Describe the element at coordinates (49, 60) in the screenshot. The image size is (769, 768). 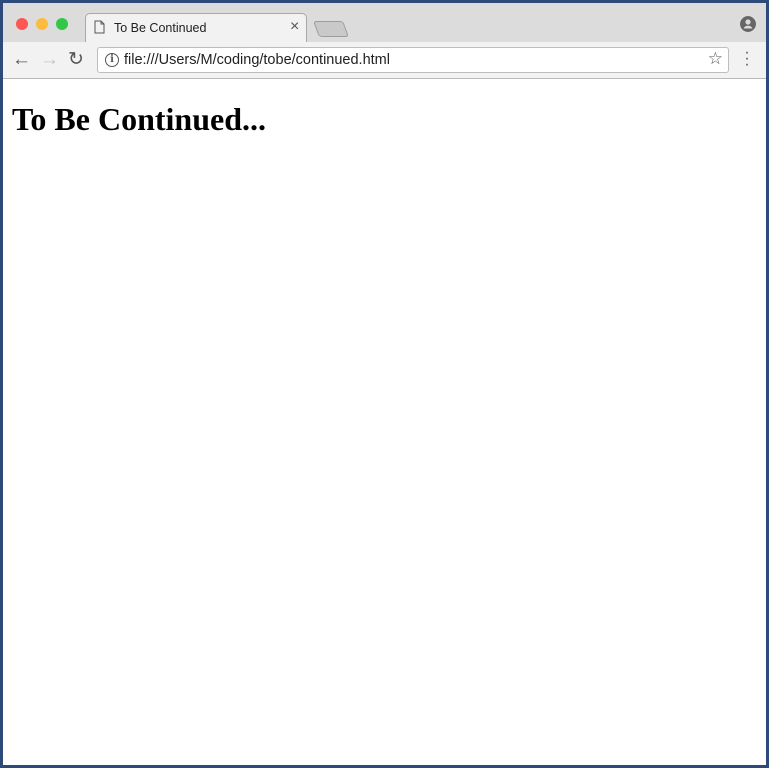
I see `forward-icon: →` at that location.